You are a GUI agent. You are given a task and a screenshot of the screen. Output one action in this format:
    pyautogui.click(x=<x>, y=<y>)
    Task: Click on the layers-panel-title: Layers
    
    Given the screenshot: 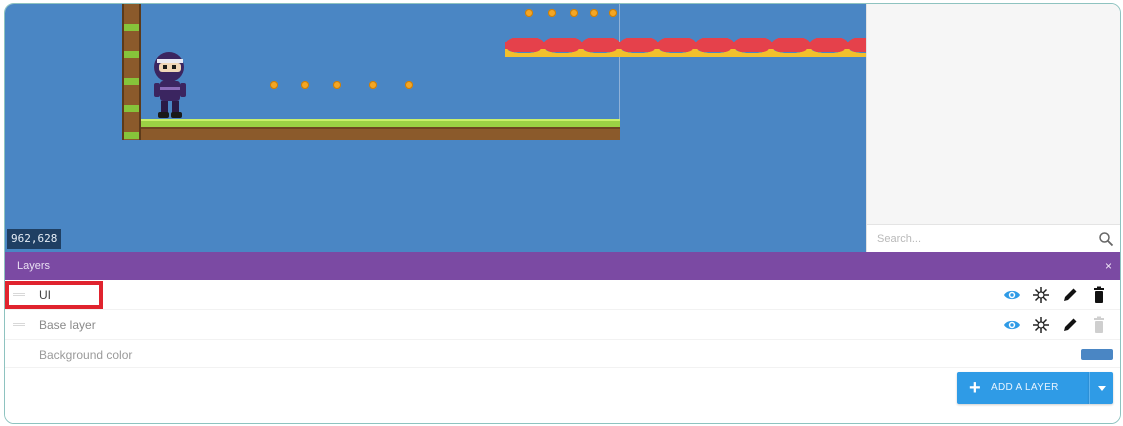 What is the action you would take?
    pyautogui.click(x=34, y=266)
    